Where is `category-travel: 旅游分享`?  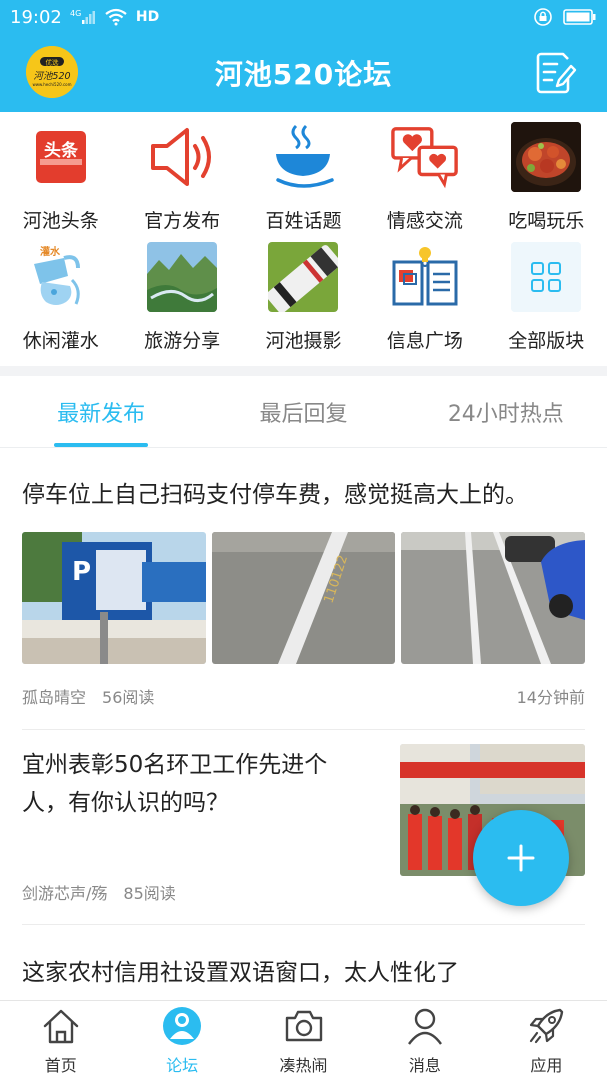 category-travel: 旅游分享 is located at coordinates (181, 302).